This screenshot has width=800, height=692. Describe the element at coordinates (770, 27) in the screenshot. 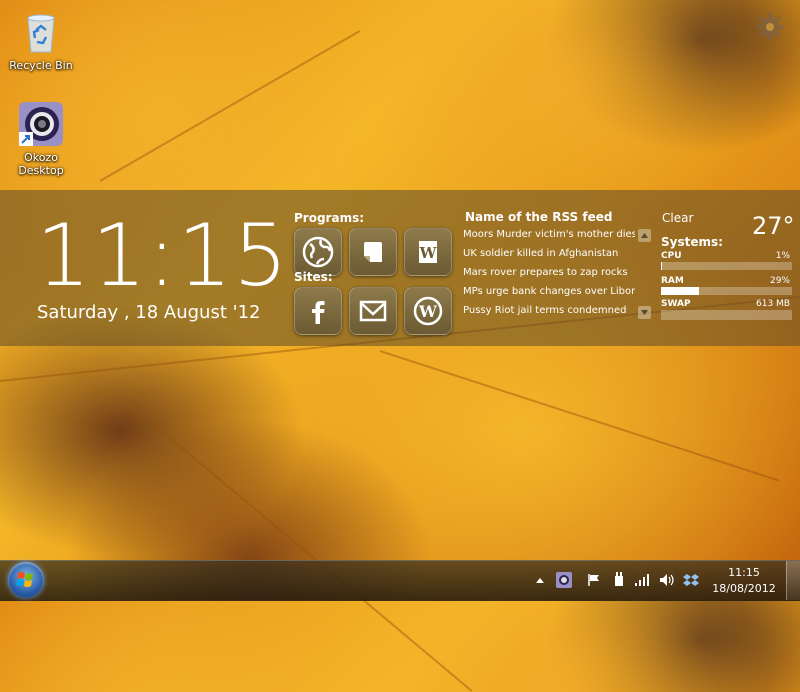

I see `settings-gear-icon` at that location.